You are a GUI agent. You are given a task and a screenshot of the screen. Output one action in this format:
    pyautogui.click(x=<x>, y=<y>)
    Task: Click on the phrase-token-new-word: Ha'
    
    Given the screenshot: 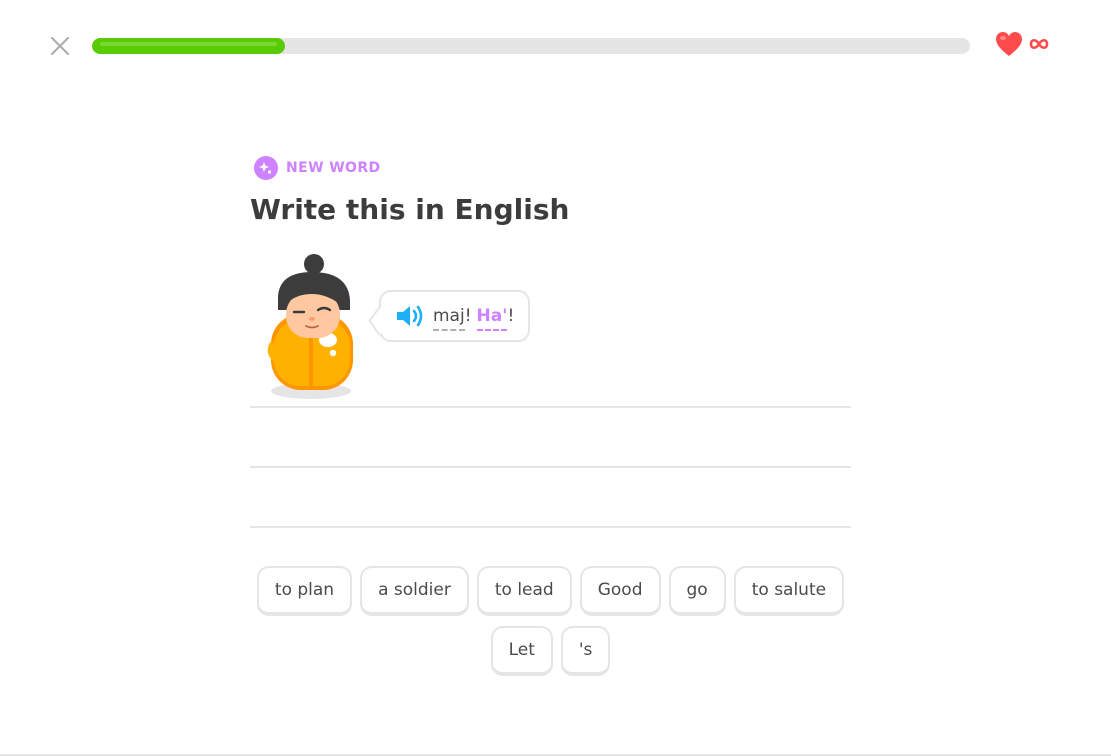 What is the action you would take?
    pyautogui.click(x=492, y=318)
    